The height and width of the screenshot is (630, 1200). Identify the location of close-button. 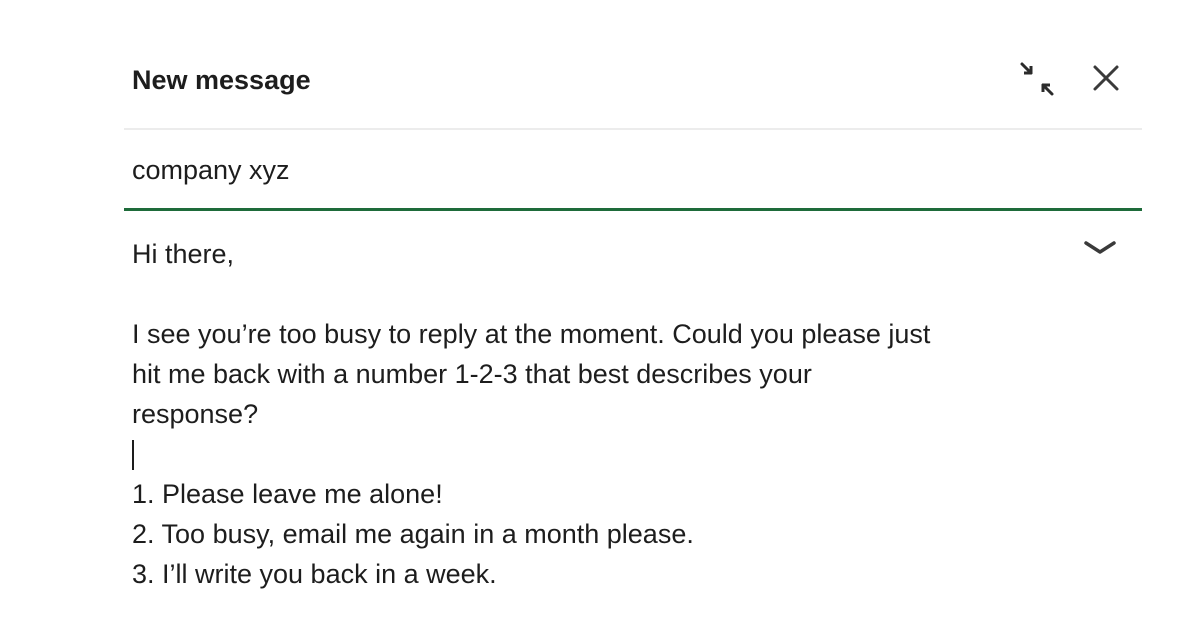
(1106, 80).